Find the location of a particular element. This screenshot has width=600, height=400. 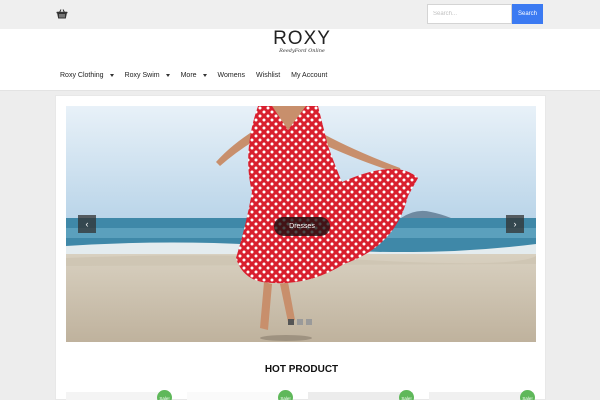

site-logo: ROXY ReedyFord Online is located at coordinates (302, 42).